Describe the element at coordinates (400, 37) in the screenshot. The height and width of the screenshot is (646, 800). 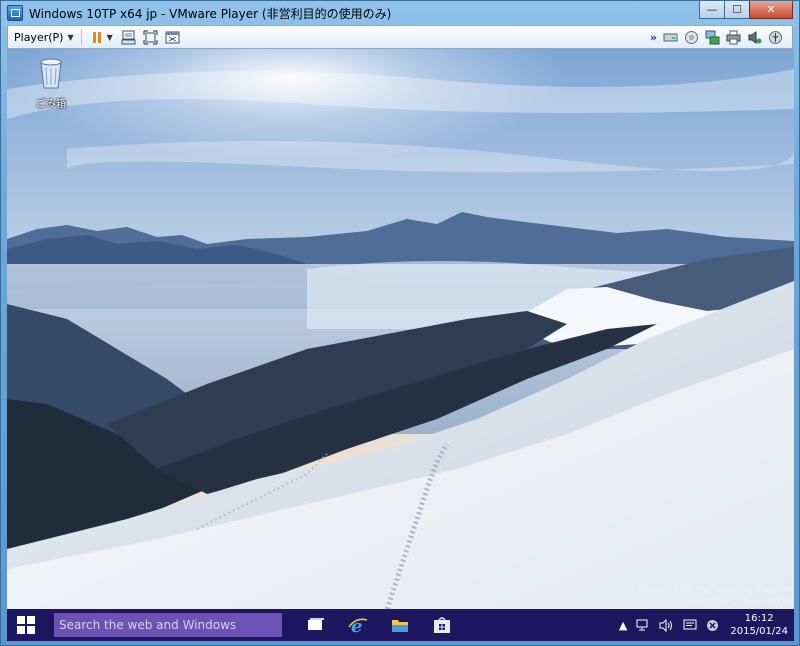
I see `vmware-toolbar: Player(P) ▼ ▼ »` at that location.